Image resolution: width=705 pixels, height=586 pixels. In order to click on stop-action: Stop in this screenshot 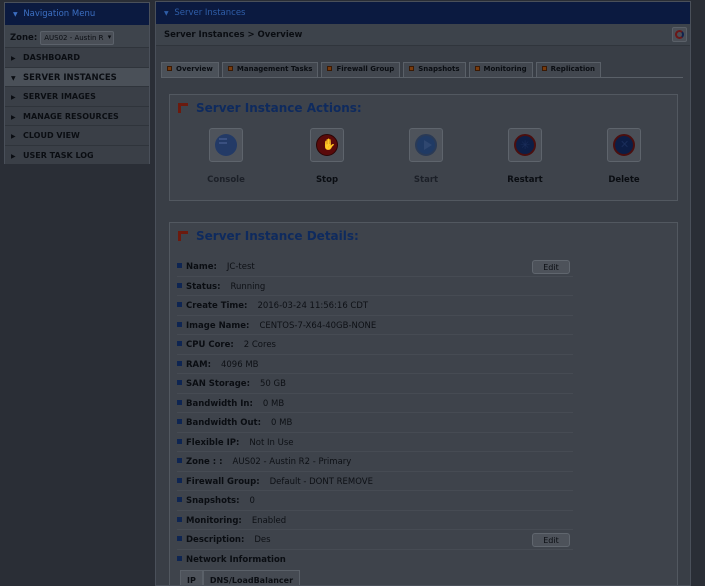, I will do `click(327, 156)`.